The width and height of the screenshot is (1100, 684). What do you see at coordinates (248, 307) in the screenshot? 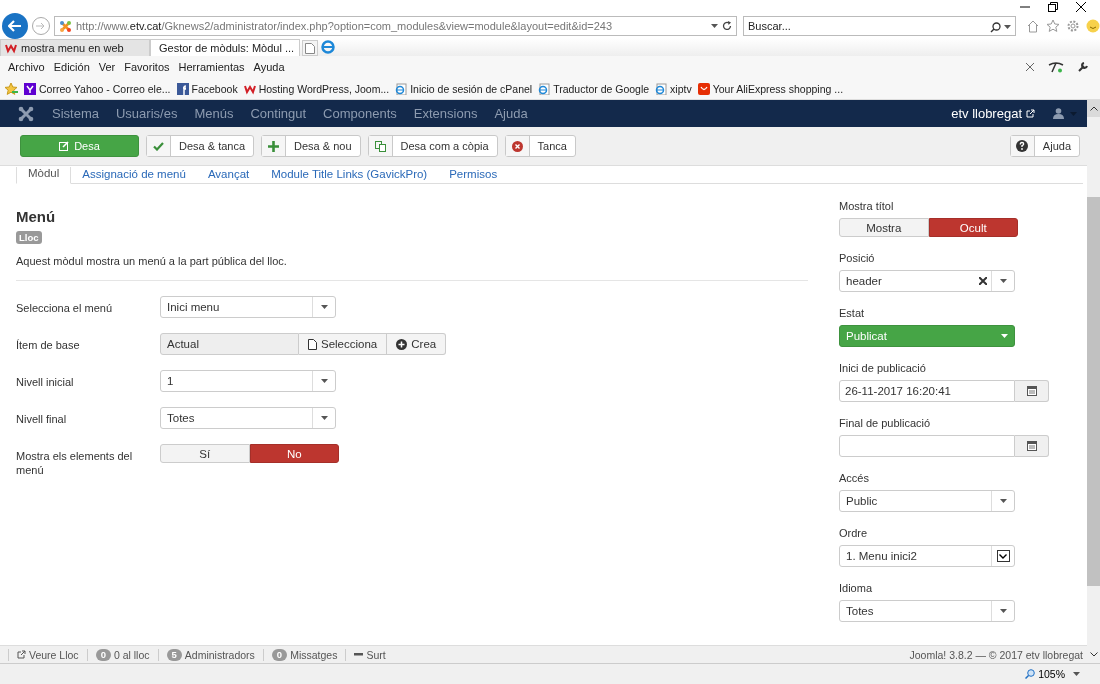
I see `select-field: Inici menu` at bounding box center [248, 307].